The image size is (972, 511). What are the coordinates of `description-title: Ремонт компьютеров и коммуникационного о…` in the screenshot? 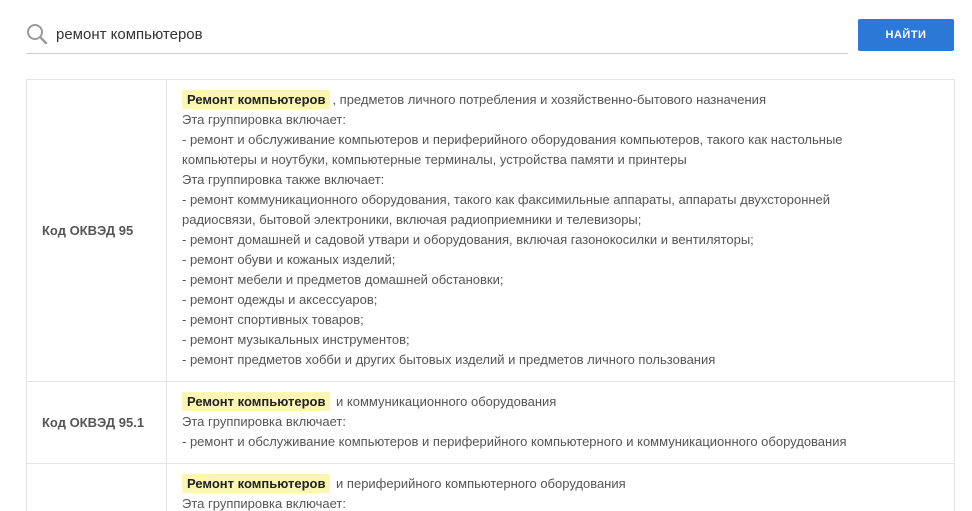 It's located at (560, 402).